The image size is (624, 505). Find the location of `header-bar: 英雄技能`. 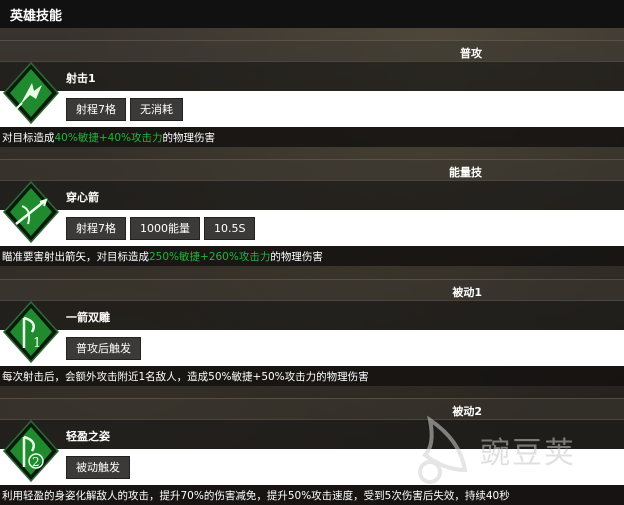

header-bar: 英雄技能 is located at coordinates (312, 14).